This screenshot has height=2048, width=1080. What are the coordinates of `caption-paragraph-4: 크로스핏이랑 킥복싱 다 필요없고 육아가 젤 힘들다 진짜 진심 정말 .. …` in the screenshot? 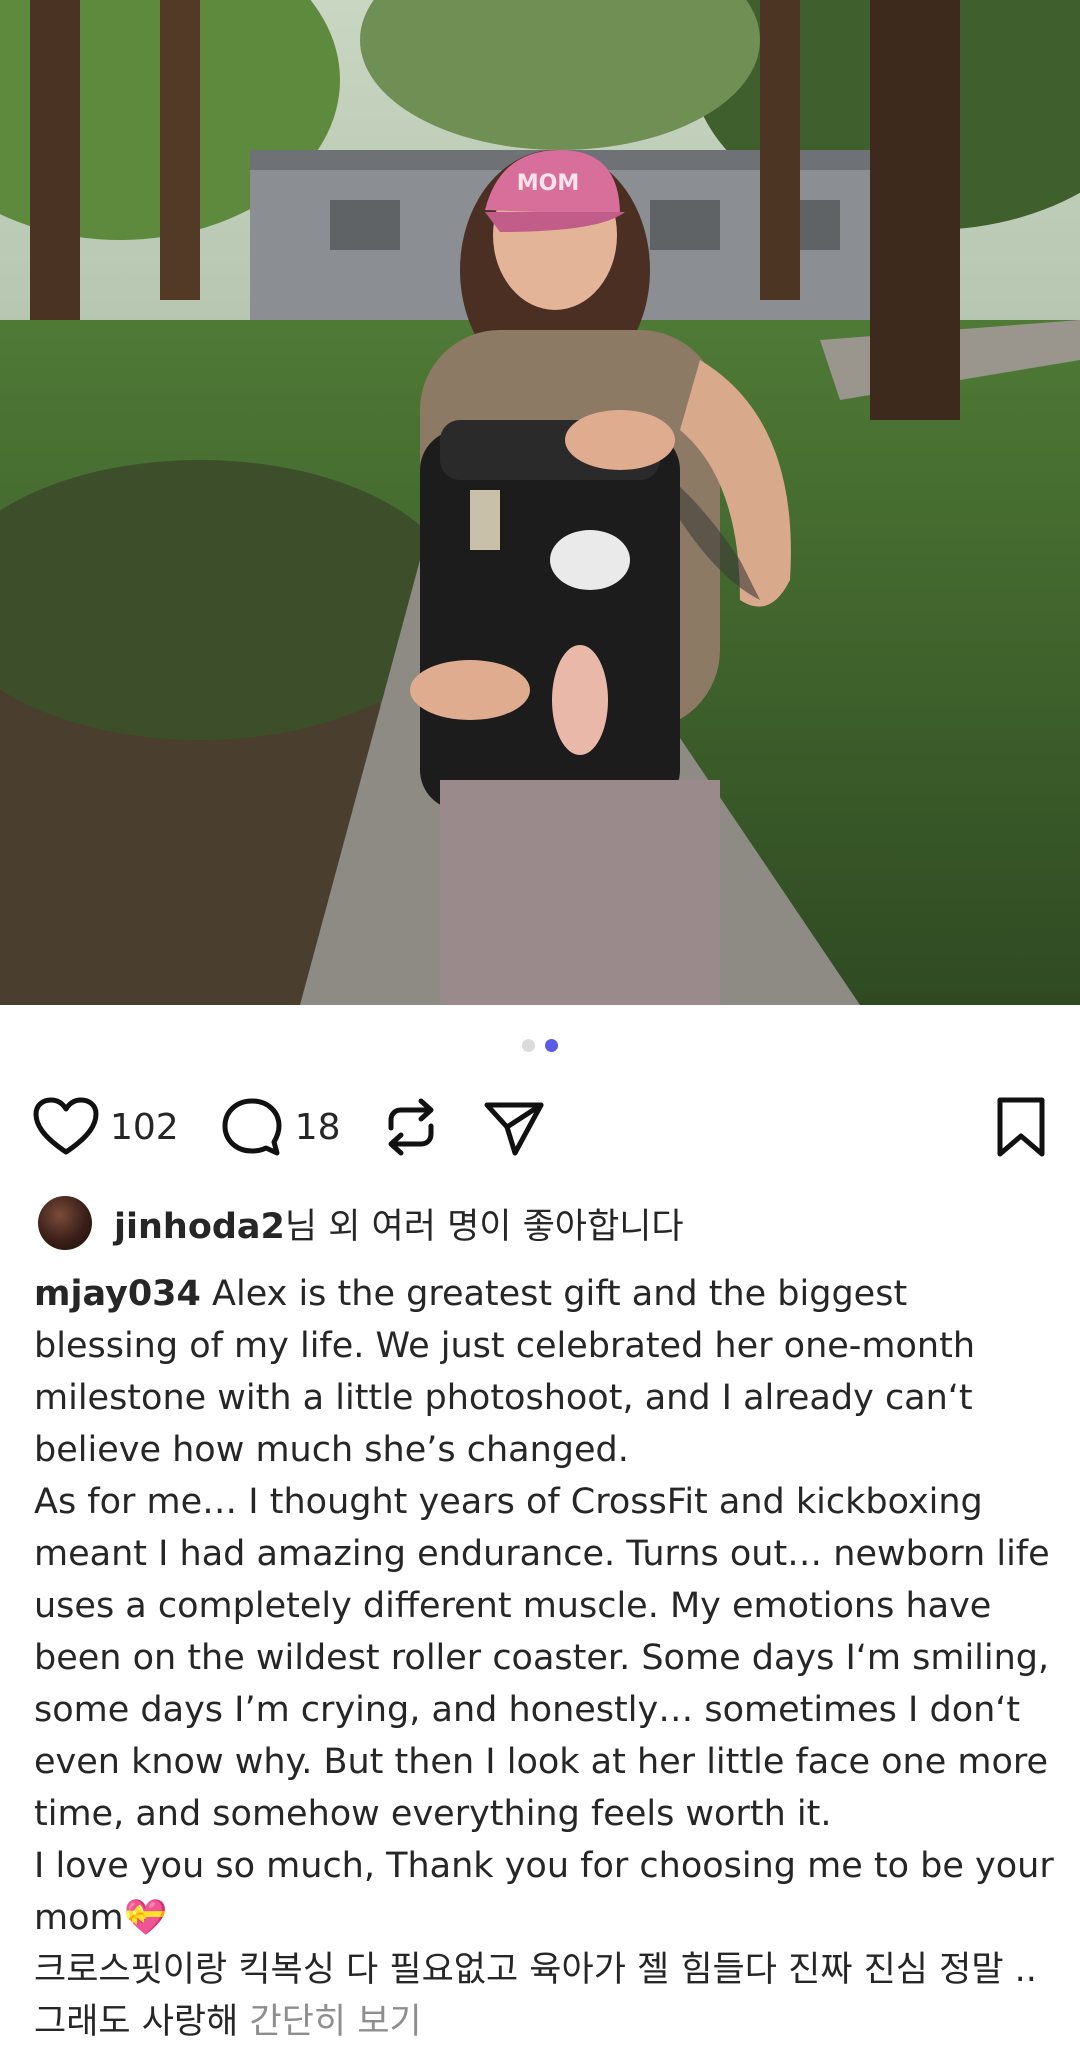 It's located at (544, 1996).